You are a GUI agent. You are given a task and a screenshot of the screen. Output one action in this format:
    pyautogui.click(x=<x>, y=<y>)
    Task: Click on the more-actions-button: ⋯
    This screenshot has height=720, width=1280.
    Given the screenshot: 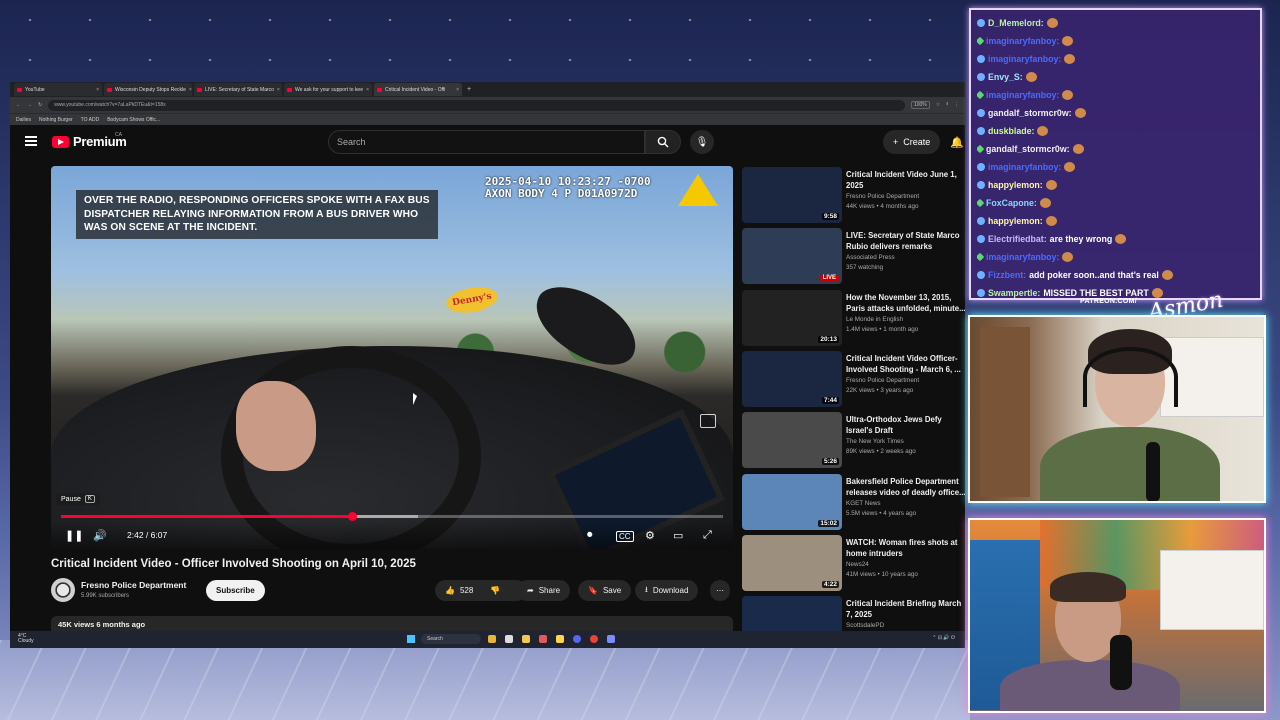 What is the action you would take?
    pyautogui.click(x=720, y=590)
    